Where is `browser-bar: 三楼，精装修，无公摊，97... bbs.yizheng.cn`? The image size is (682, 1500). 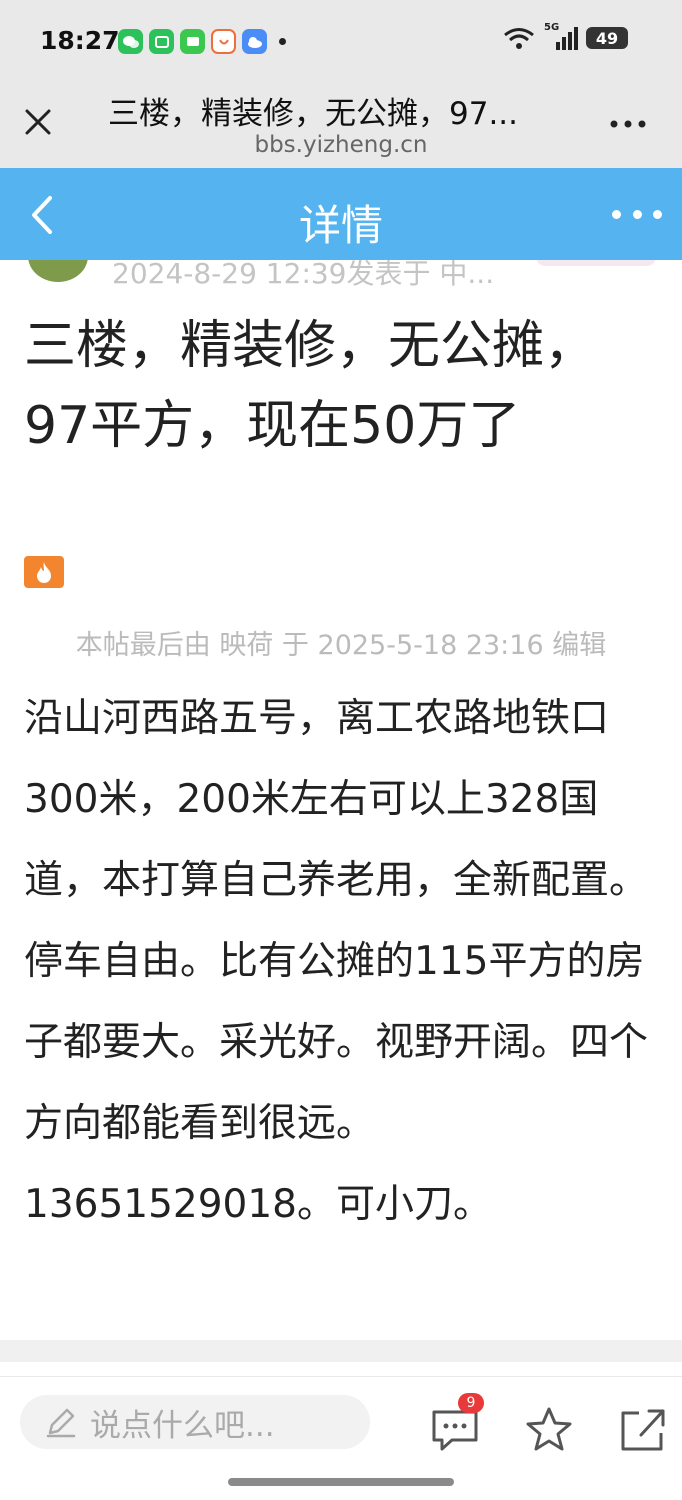
browser-bar: 三楼，精装修，无公摊，97... bbs.yizheng.cn is located at coordinates (341, 124).